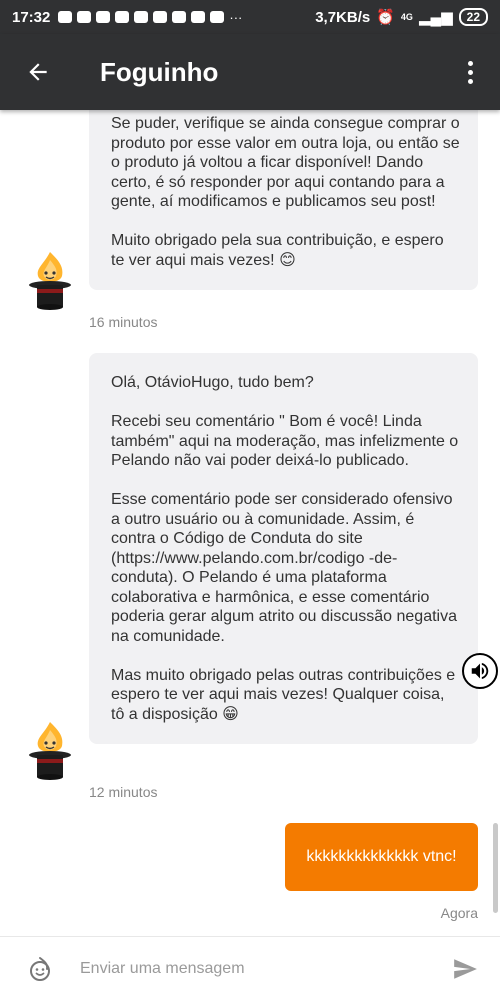  Describe the element at coordinates (473, 17) in the screenshot. I see `battery-indicator: 22` at that location.